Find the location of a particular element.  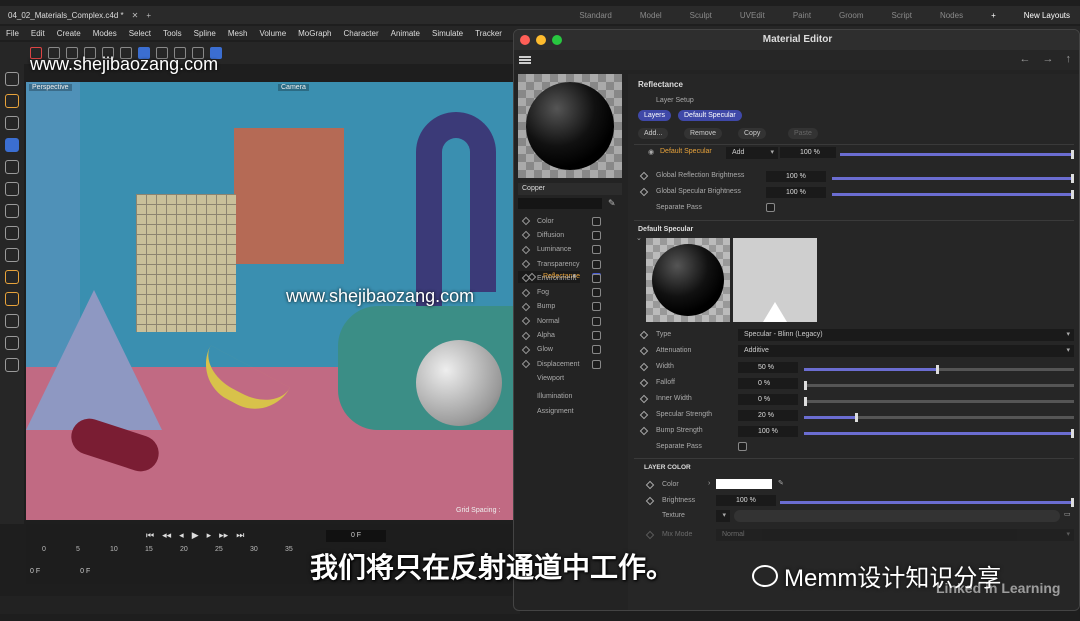

layer-opacity-field: 100 % is located at coordinates (808, 152).